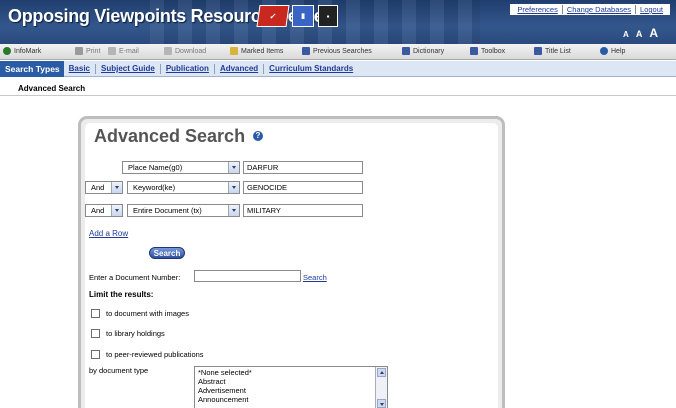 The height and width of the screenshot is (408, 676). I want to click on document-number-input, so click(247, 276).